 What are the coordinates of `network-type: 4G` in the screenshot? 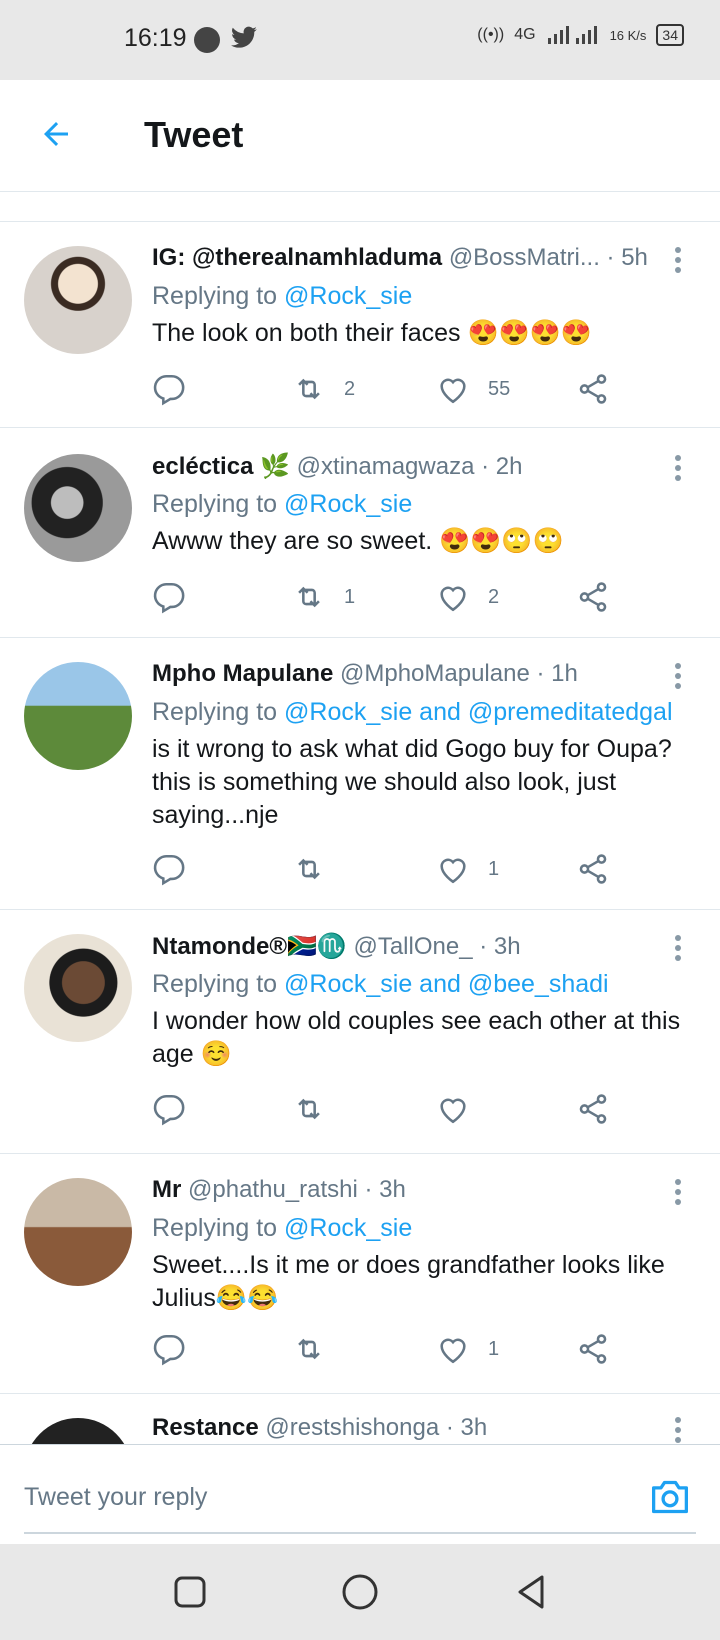 It's located at (525, 34).